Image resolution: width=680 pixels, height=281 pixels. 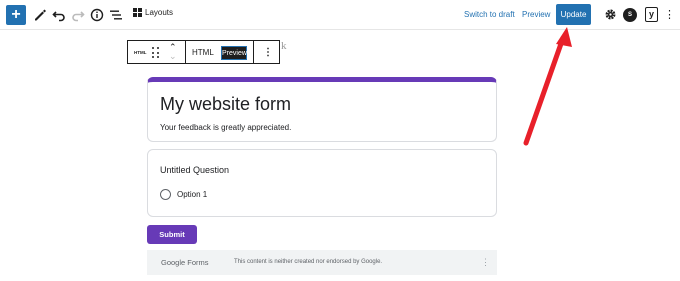 I want to click on list-view-icon, so click(x=116, y=15).